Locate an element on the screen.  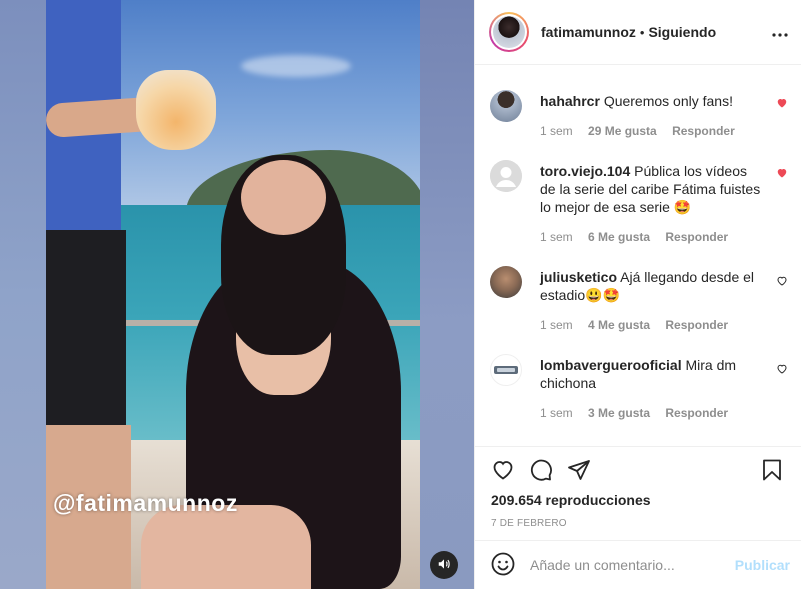
video-person-shorts is located at coordinates (86, 330).